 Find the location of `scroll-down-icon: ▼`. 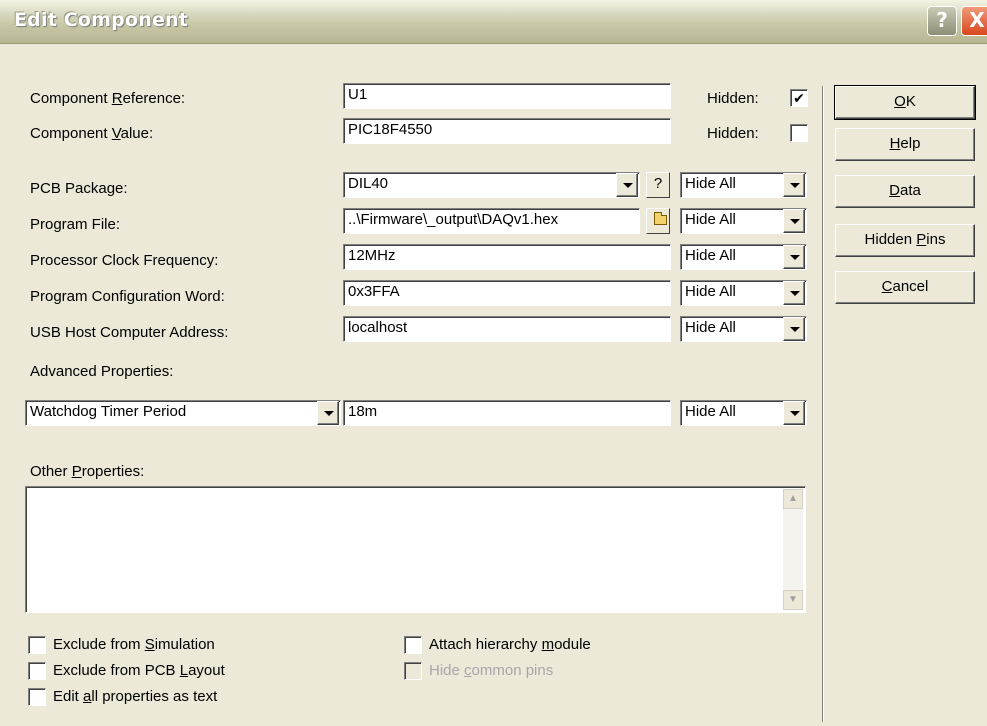

scroll-down-icon: ▼ is located at coordinates (793, 600).